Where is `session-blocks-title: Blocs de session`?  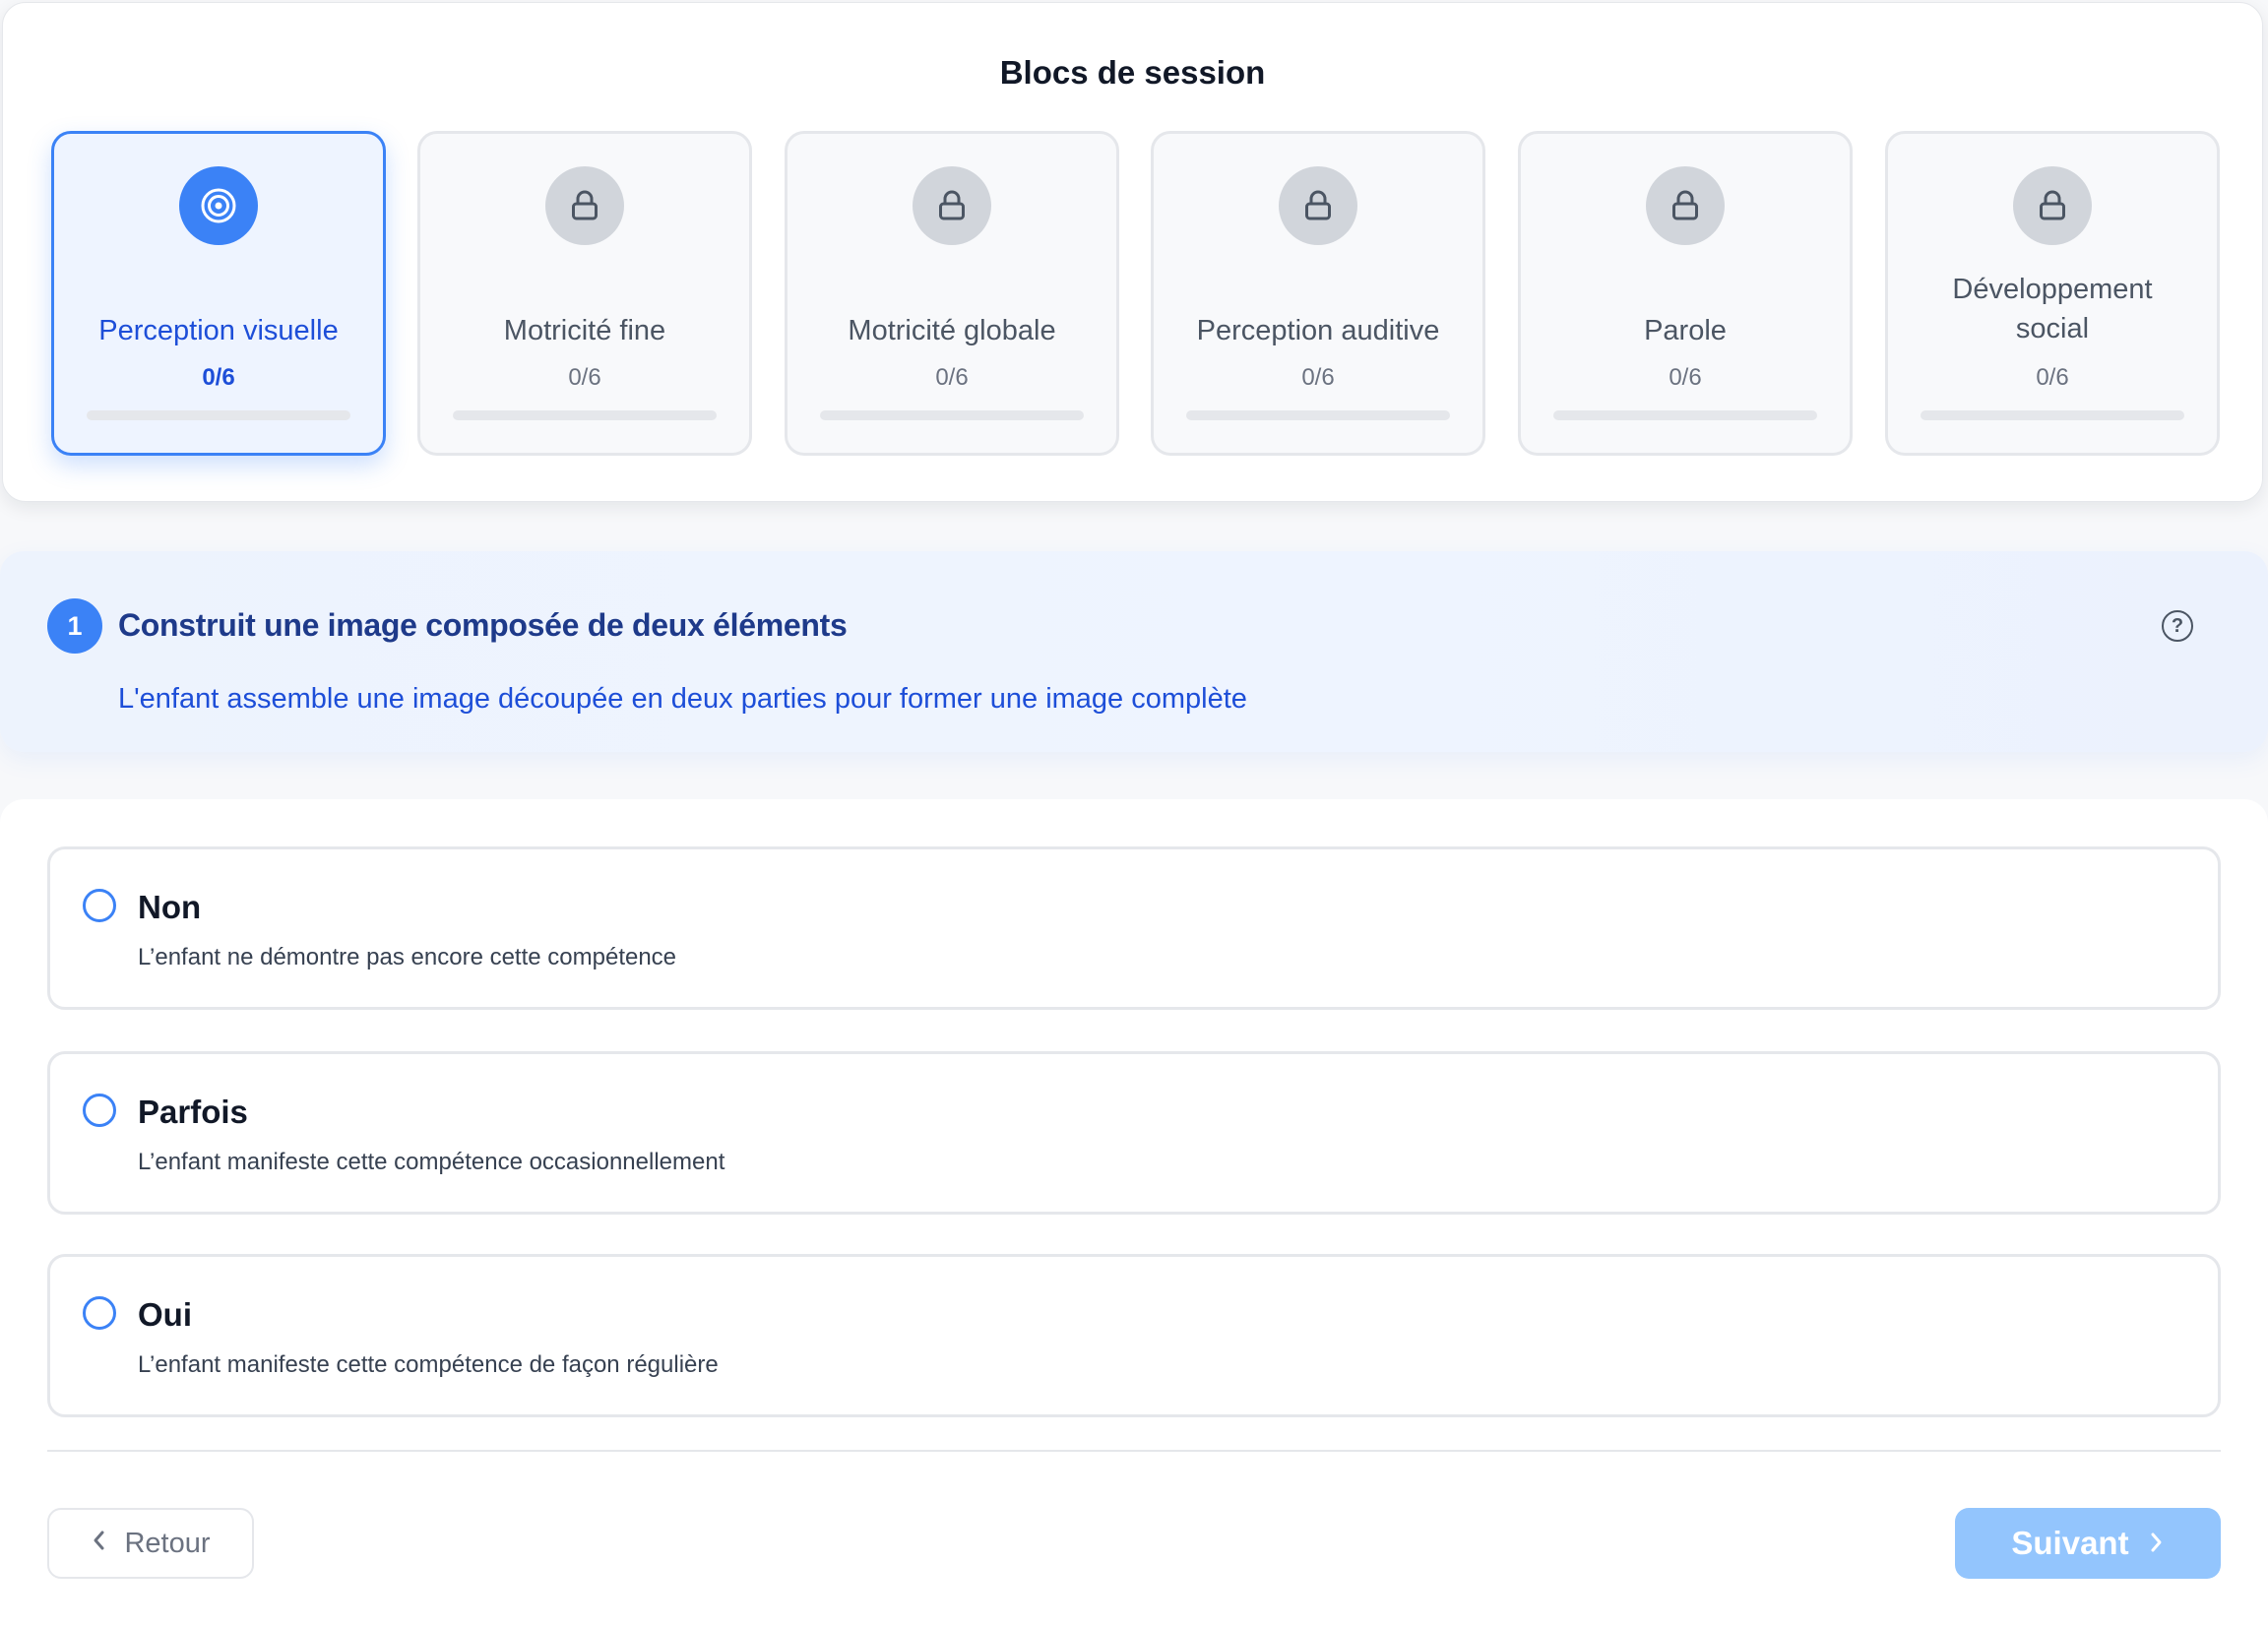
session-blocks-title: Blocs de session is located at coordinates (1132, 72).